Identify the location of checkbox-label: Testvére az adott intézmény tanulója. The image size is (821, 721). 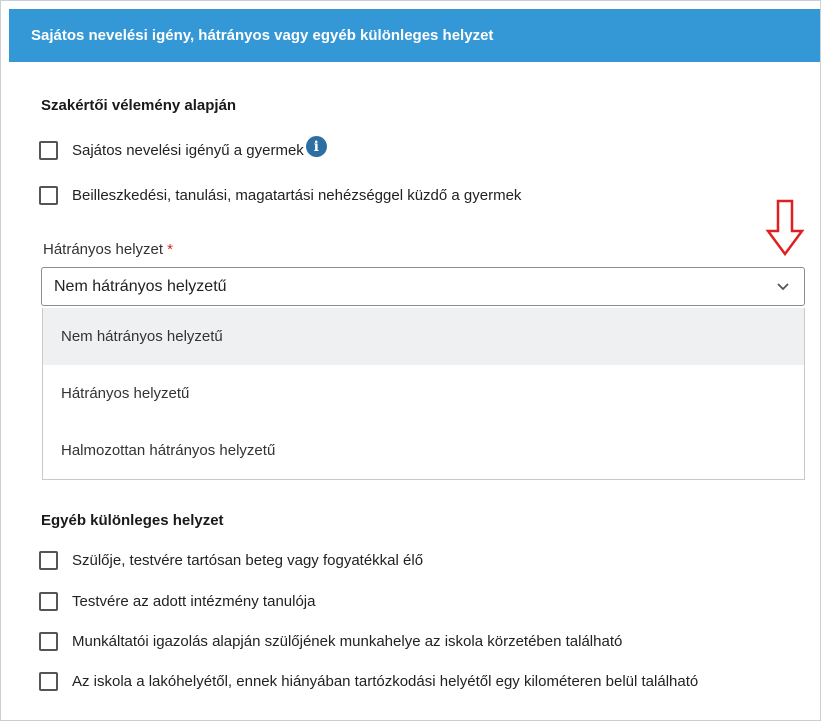
(194, 601).